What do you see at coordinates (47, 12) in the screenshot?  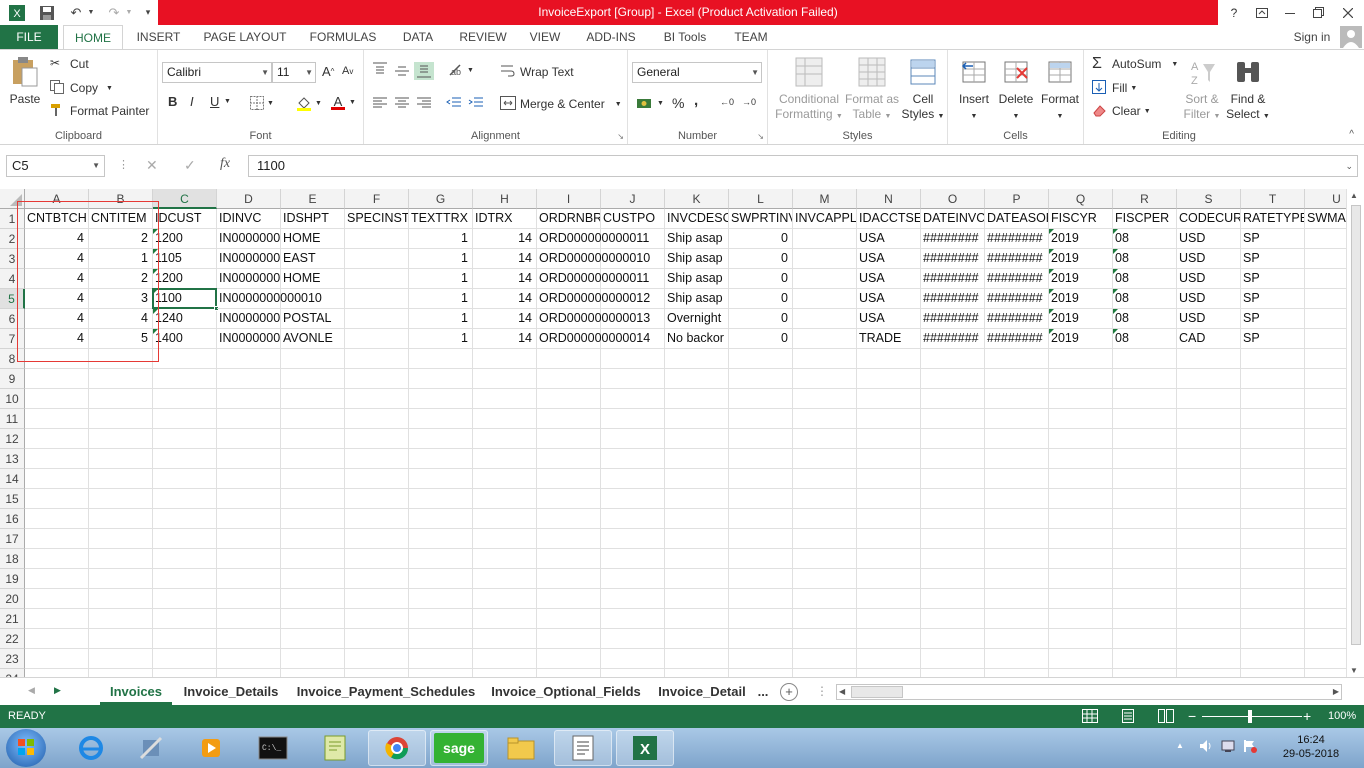 I see `save-icon` at bounding box center [47, 12].